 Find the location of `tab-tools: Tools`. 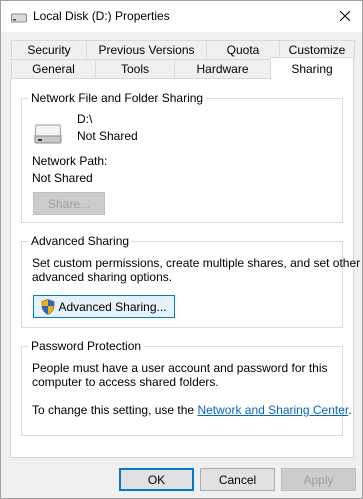

tab-tools: Tools is located at coordinates (135, 68).